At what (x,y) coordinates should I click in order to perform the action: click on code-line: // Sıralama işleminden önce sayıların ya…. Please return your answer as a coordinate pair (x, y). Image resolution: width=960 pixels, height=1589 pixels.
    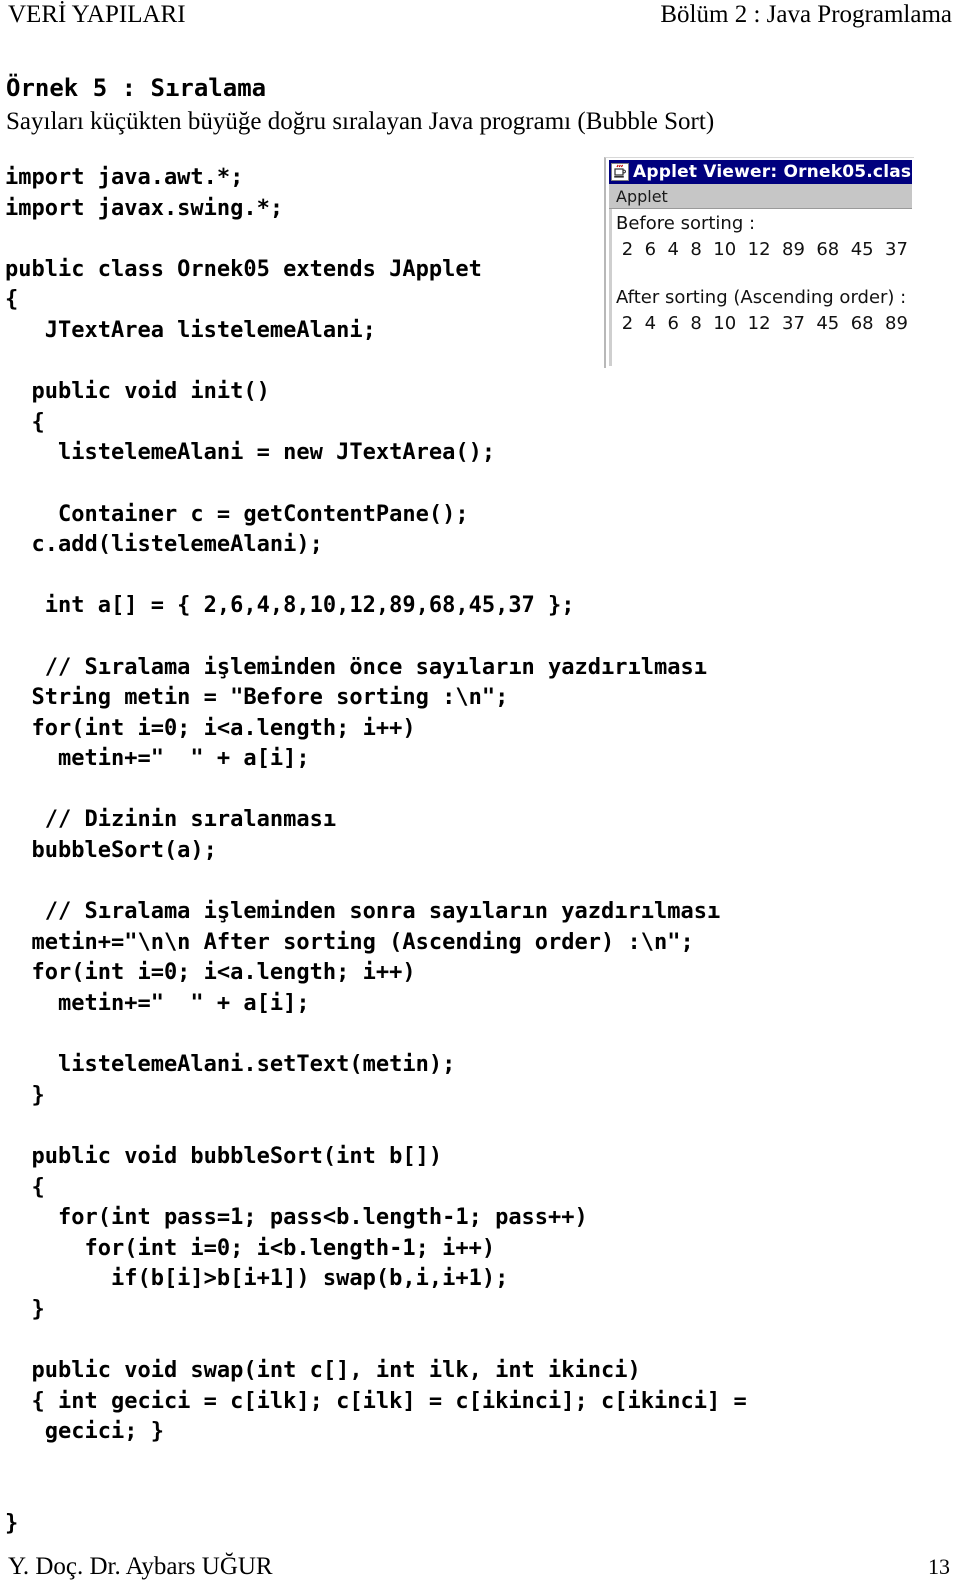
    Looking at the image, I should click on (356, 667).